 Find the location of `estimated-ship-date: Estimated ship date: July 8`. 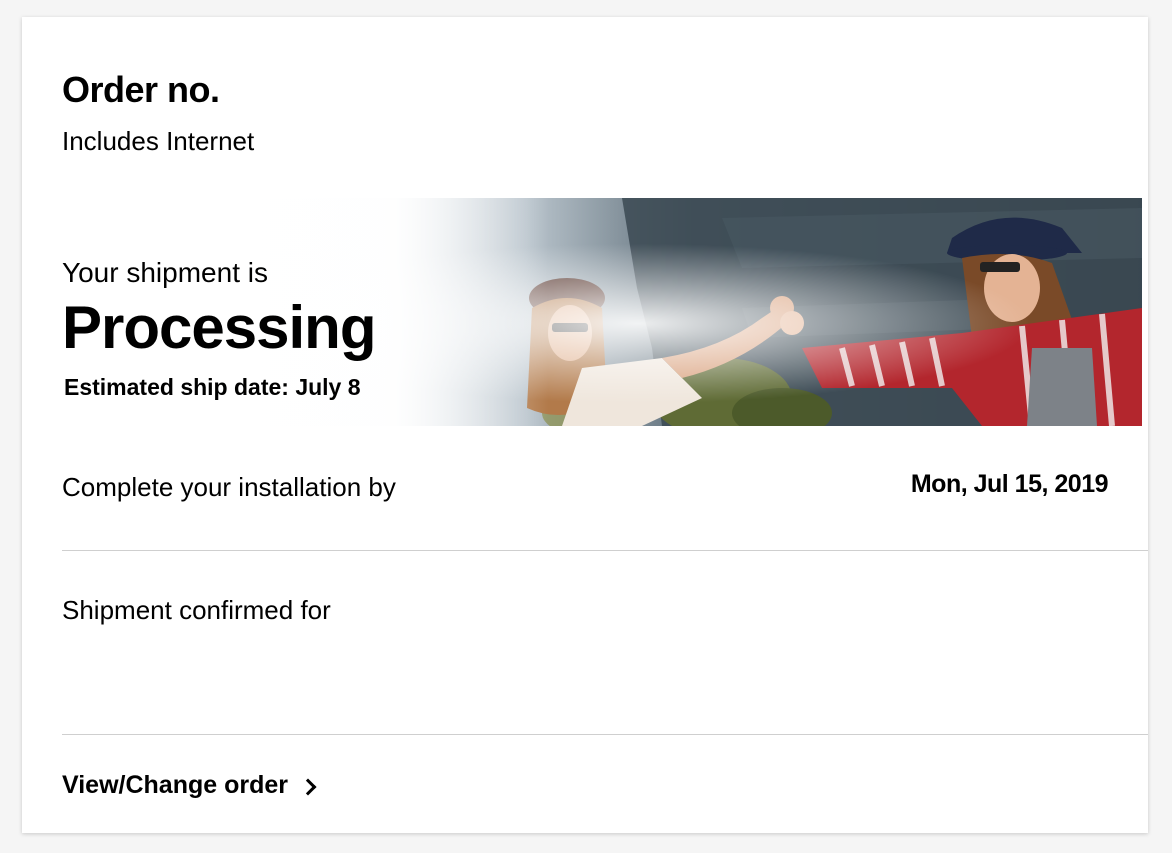

estimated-ship-date: Estimated ship date: July 8 is located at coordinates (212, 387).